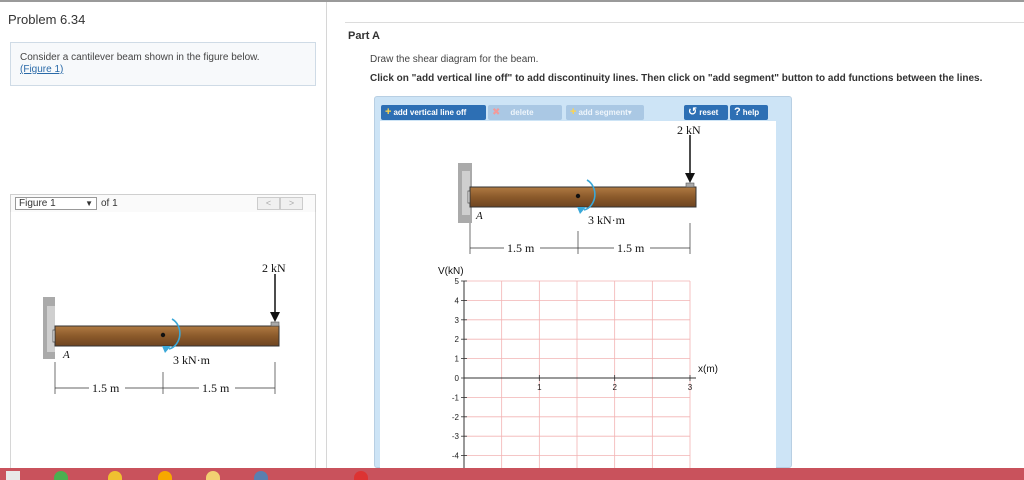 Image resolution: width=1024 pixels, height=480 pixels. What do you see at coordinates (41, 69) in the screenshot?
I see `figure-link: (Figure 1)` at bounding box center [41, 69].